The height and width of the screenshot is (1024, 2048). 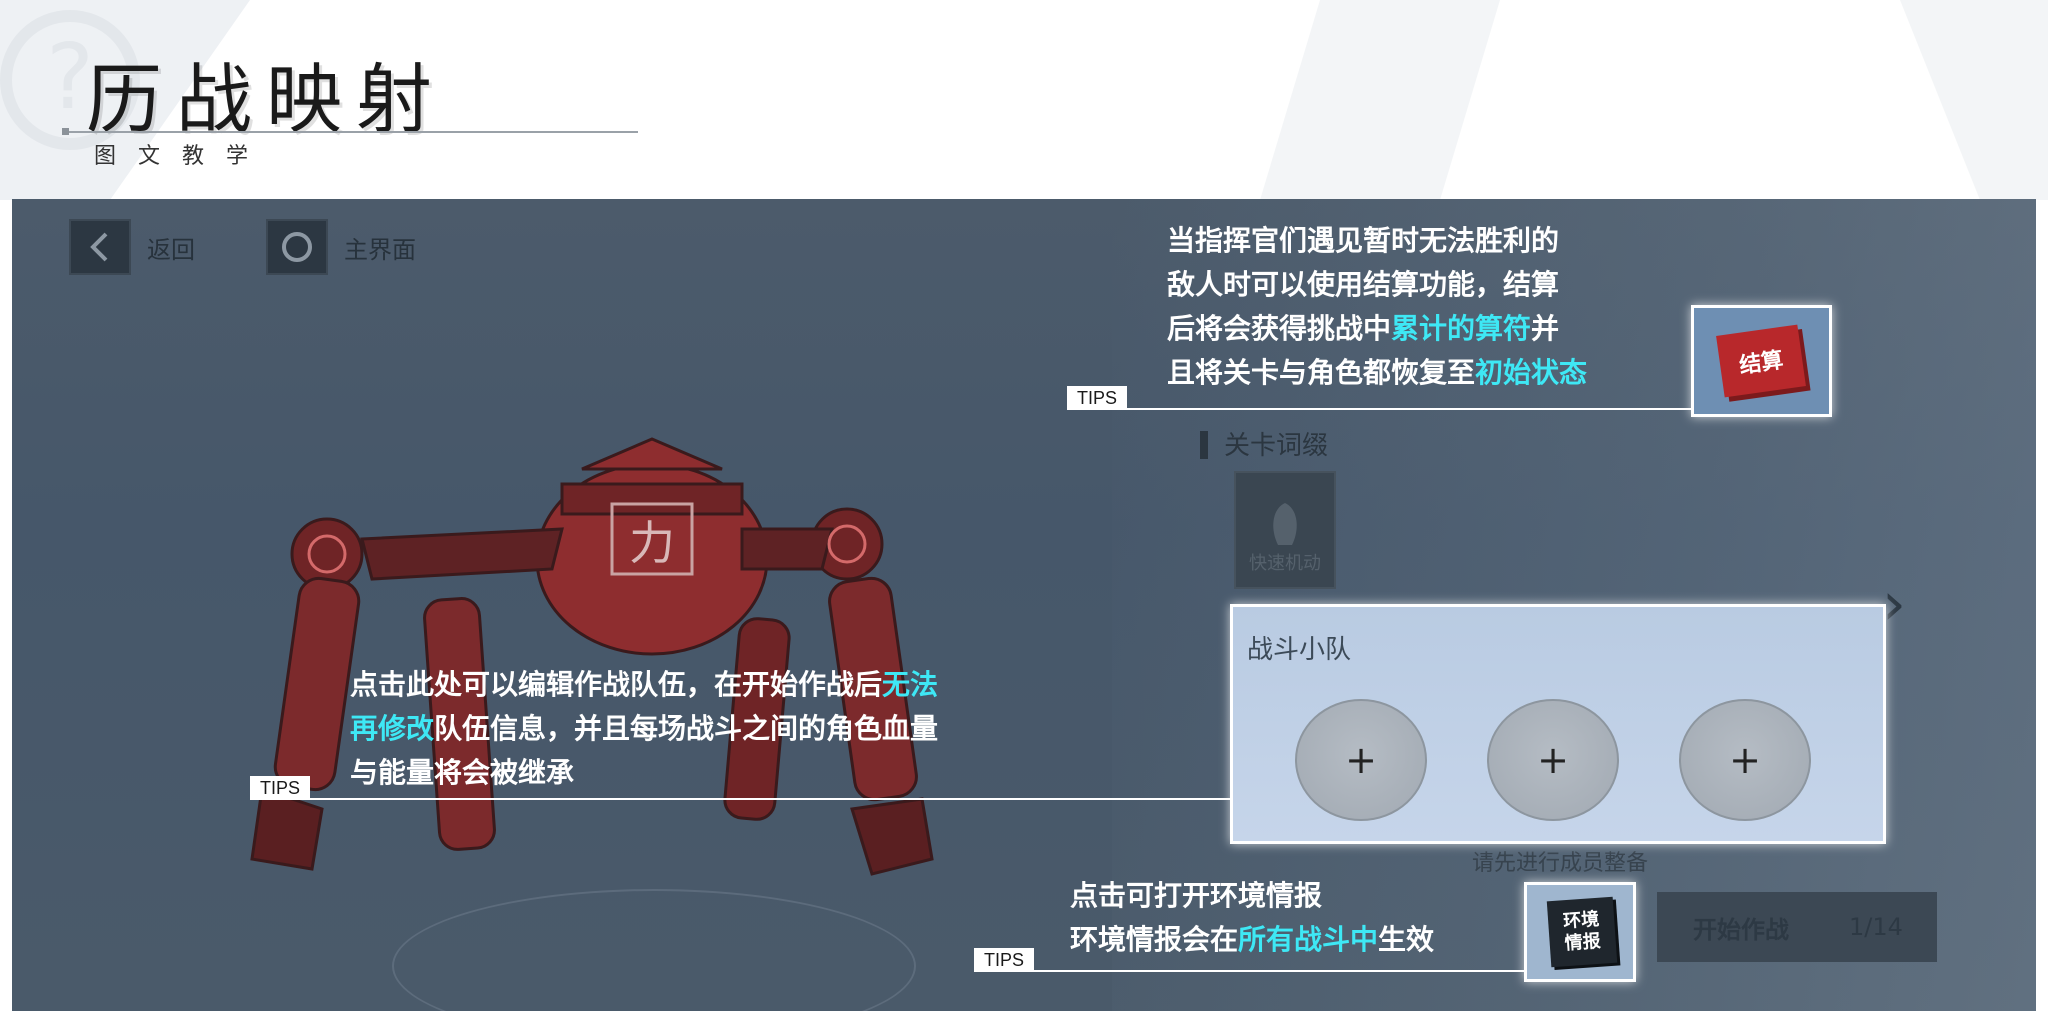 I want to click on tip-1-line-4: 且将关卡与角色都恢复至初始状态, so click(x=1377, y=373).